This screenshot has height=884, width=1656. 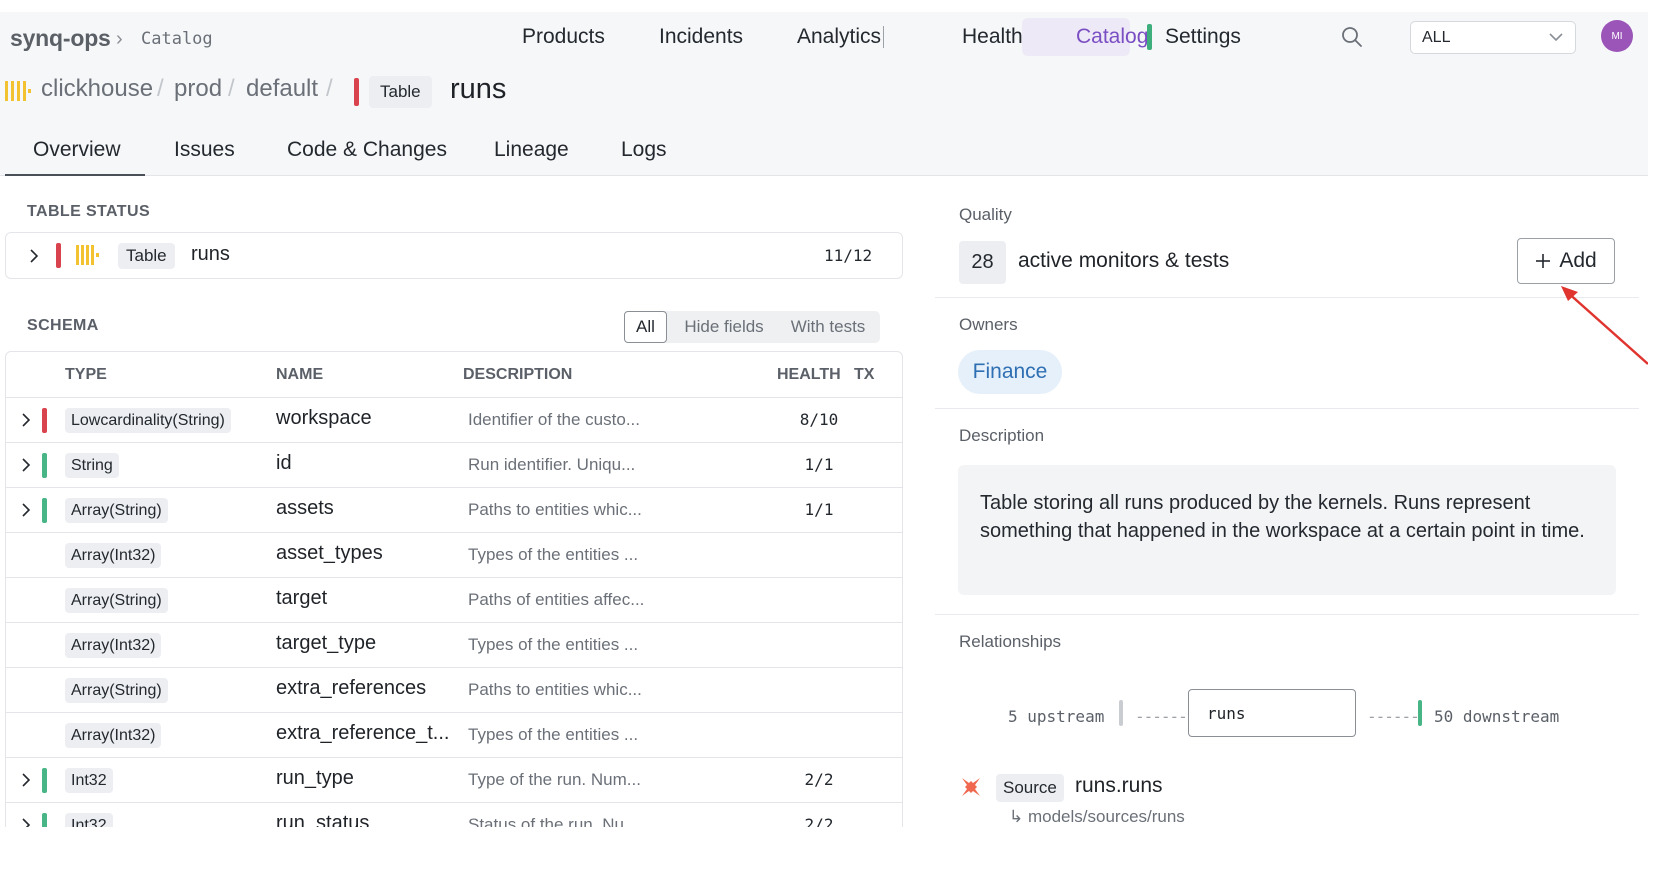 What do you see at coordinates (299, 375) in the screenshot?
I see `column-header-name: NAME` at bounding box center [299, 375].